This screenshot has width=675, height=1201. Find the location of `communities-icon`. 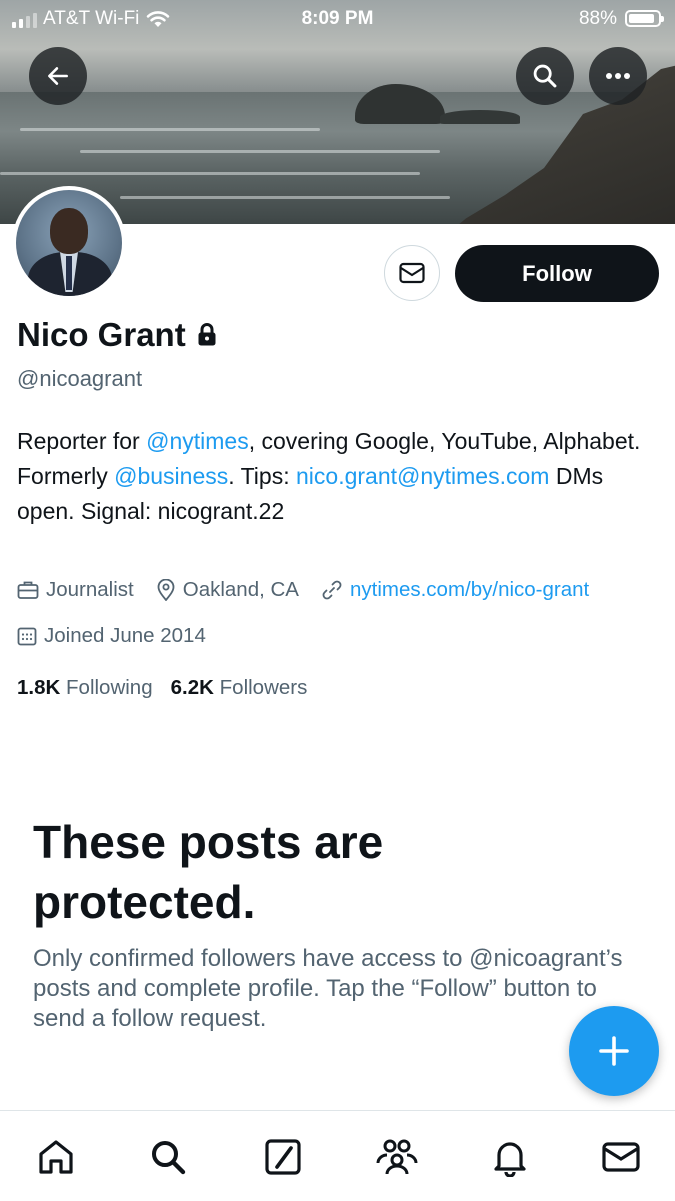

communities-icon is located at coordinates (397, 1157).